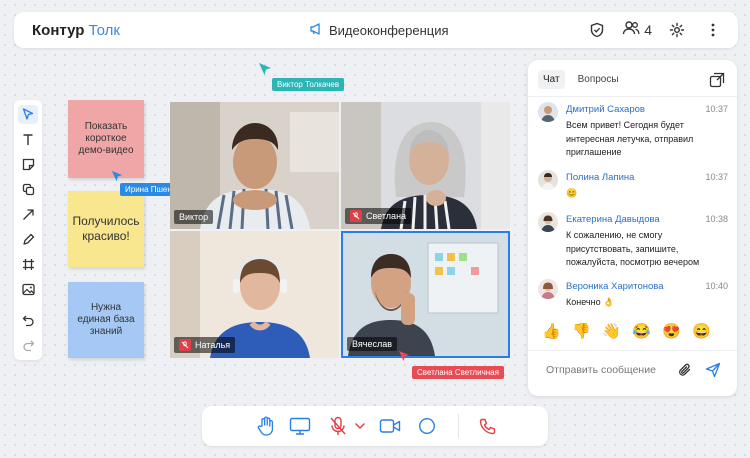 The image size is (750, 458). I want to click on top-bar: Контур Толк Видеоконференция 4, so click(376, 30).